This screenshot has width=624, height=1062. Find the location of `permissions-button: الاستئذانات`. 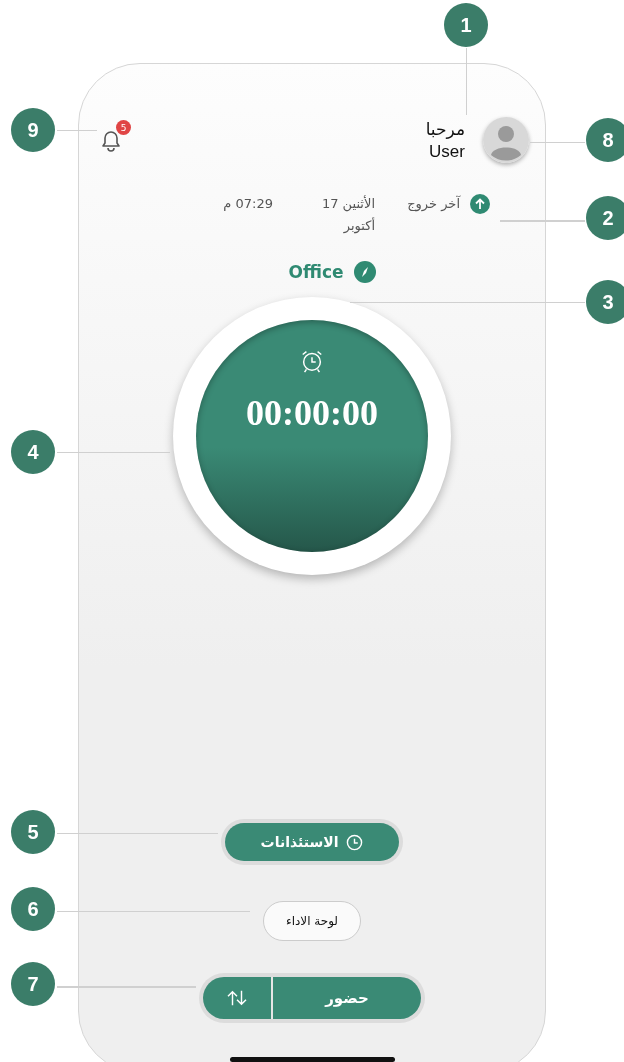

permissions-button: الاستئذانات is located at coordinates (312, 842).